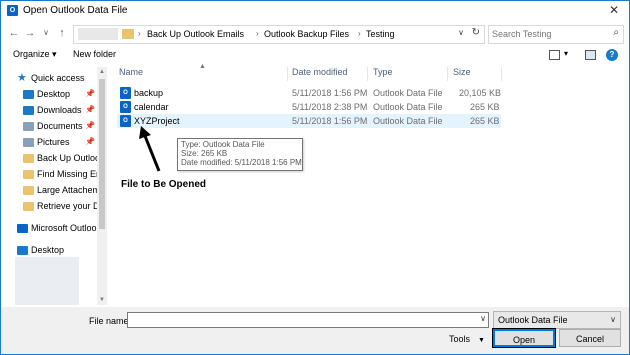 The image size is (630, 355). Describe the element at coordinates (308, 320) in the screenshot. I see `file-name-input: ∨` at that location.